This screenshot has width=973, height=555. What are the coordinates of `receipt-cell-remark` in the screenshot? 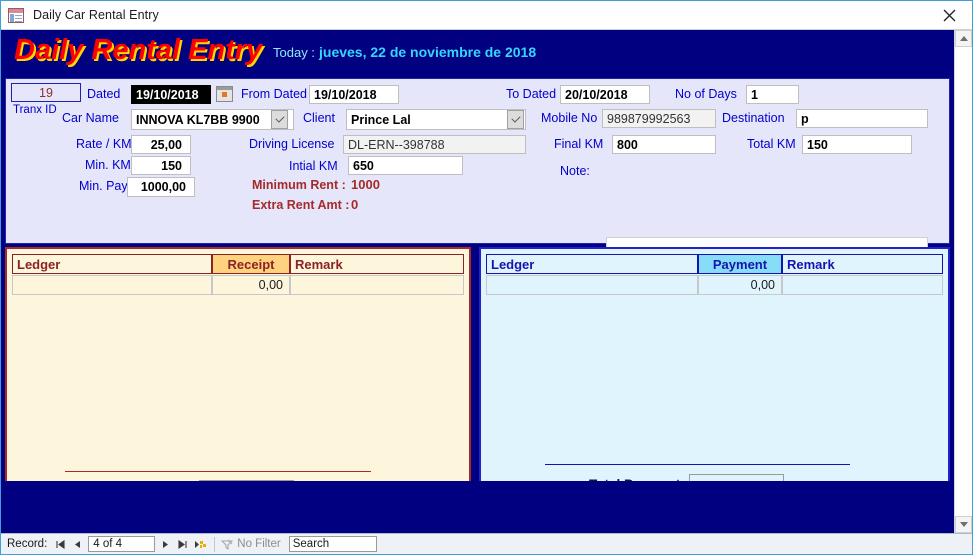 It's located at (377, 285).